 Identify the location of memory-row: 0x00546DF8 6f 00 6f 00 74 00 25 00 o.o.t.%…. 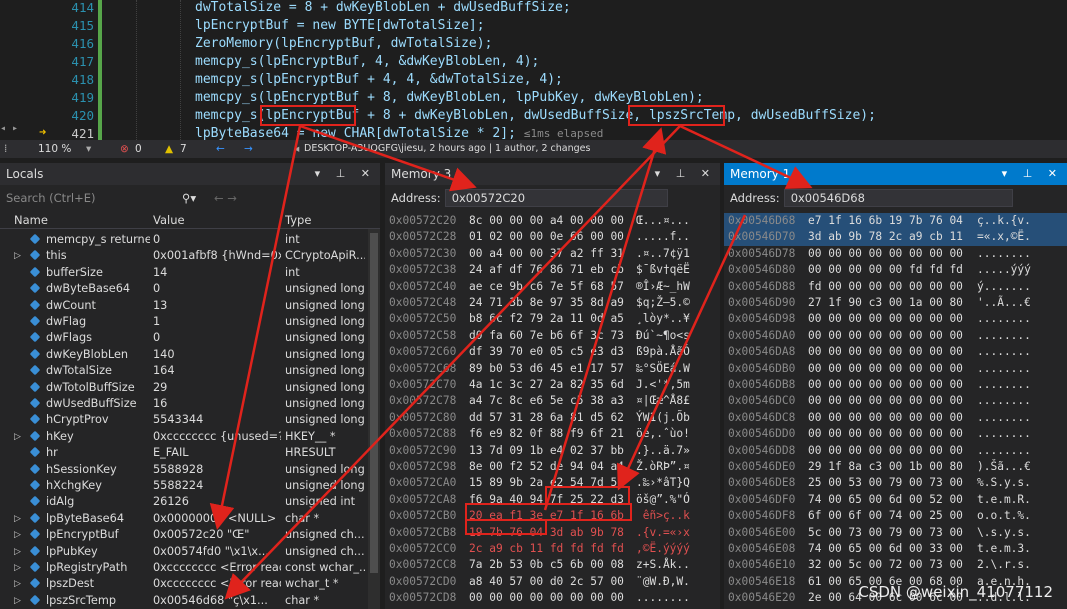
(895, 516).